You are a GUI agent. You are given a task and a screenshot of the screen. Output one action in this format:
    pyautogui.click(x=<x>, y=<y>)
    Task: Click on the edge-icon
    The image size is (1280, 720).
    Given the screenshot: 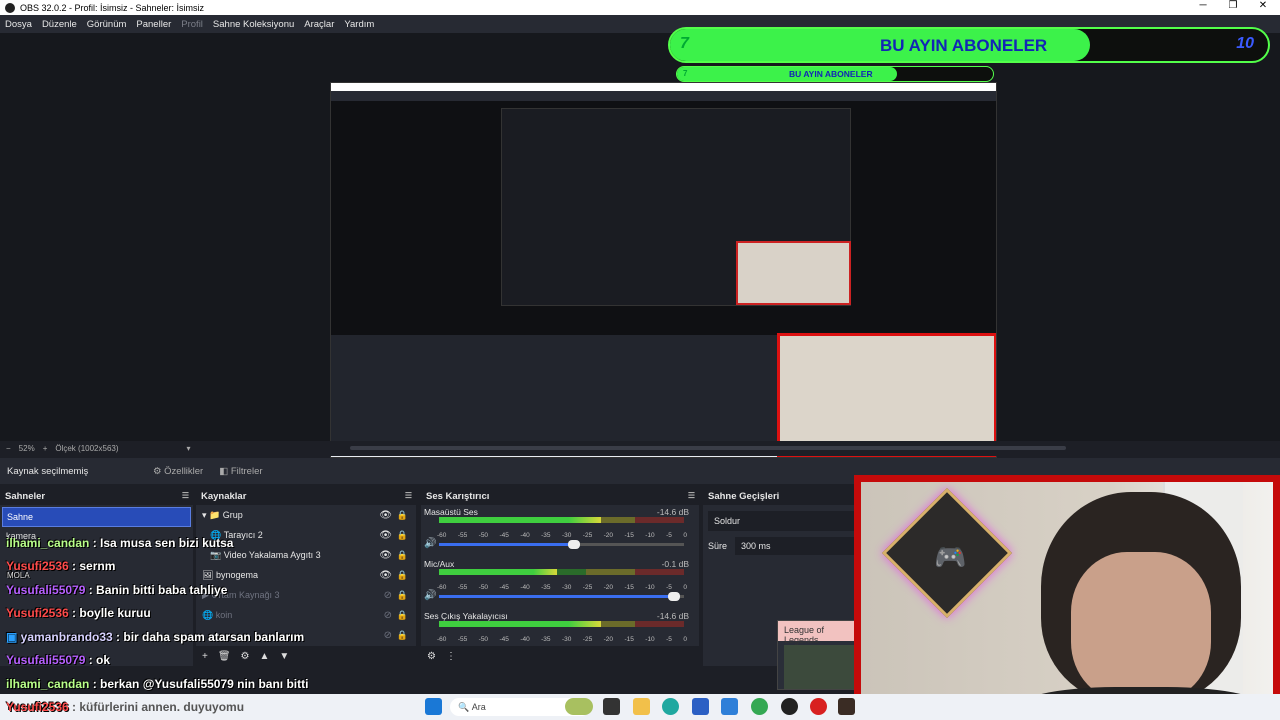 What is the action you would take?
    pyautogui.click(x=670, y=706)
    